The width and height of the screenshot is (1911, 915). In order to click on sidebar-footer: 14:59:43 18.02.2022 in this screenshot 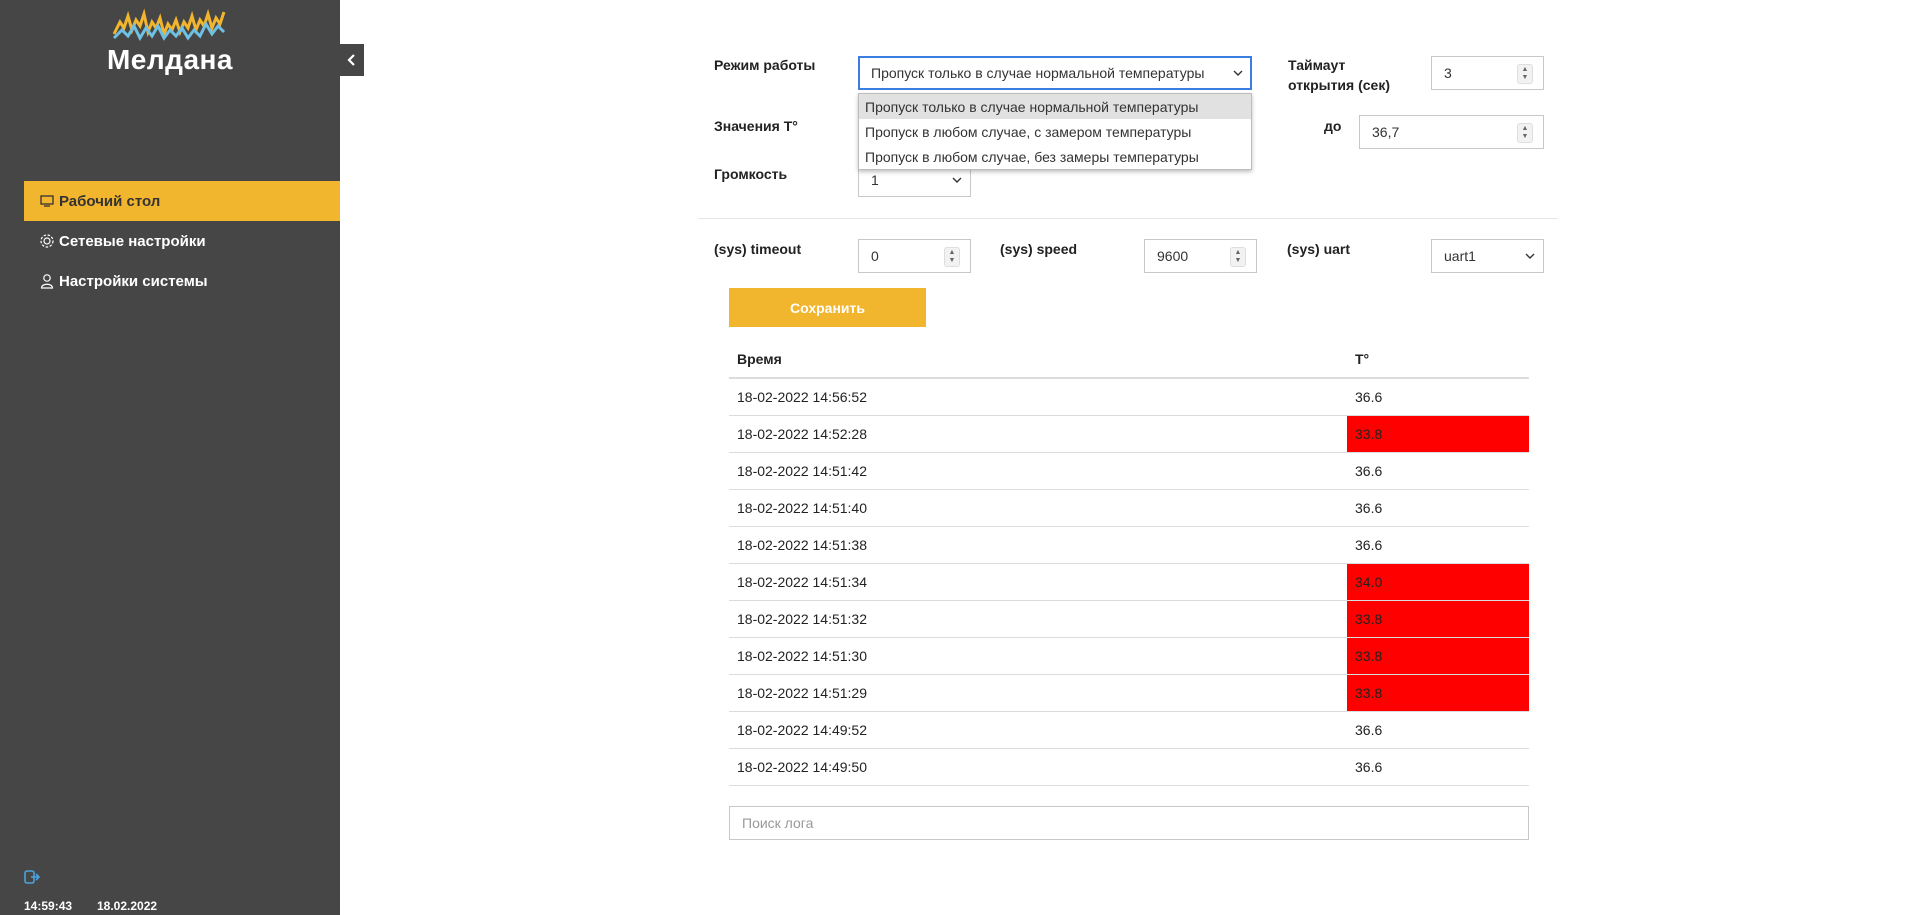, I will do `click(174, 890)`.